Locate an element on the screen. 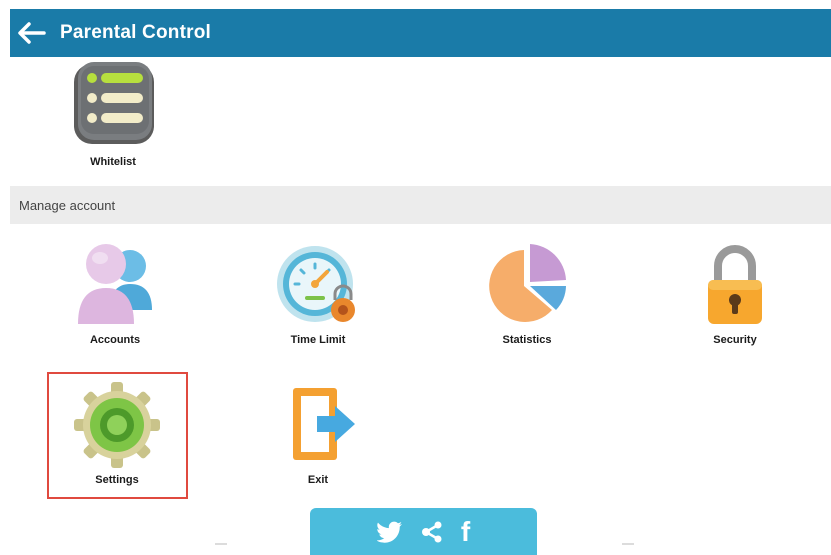 This screenshot has height=555, width=831. accounts-tile: Accounts is located at coordinates (115, 293).